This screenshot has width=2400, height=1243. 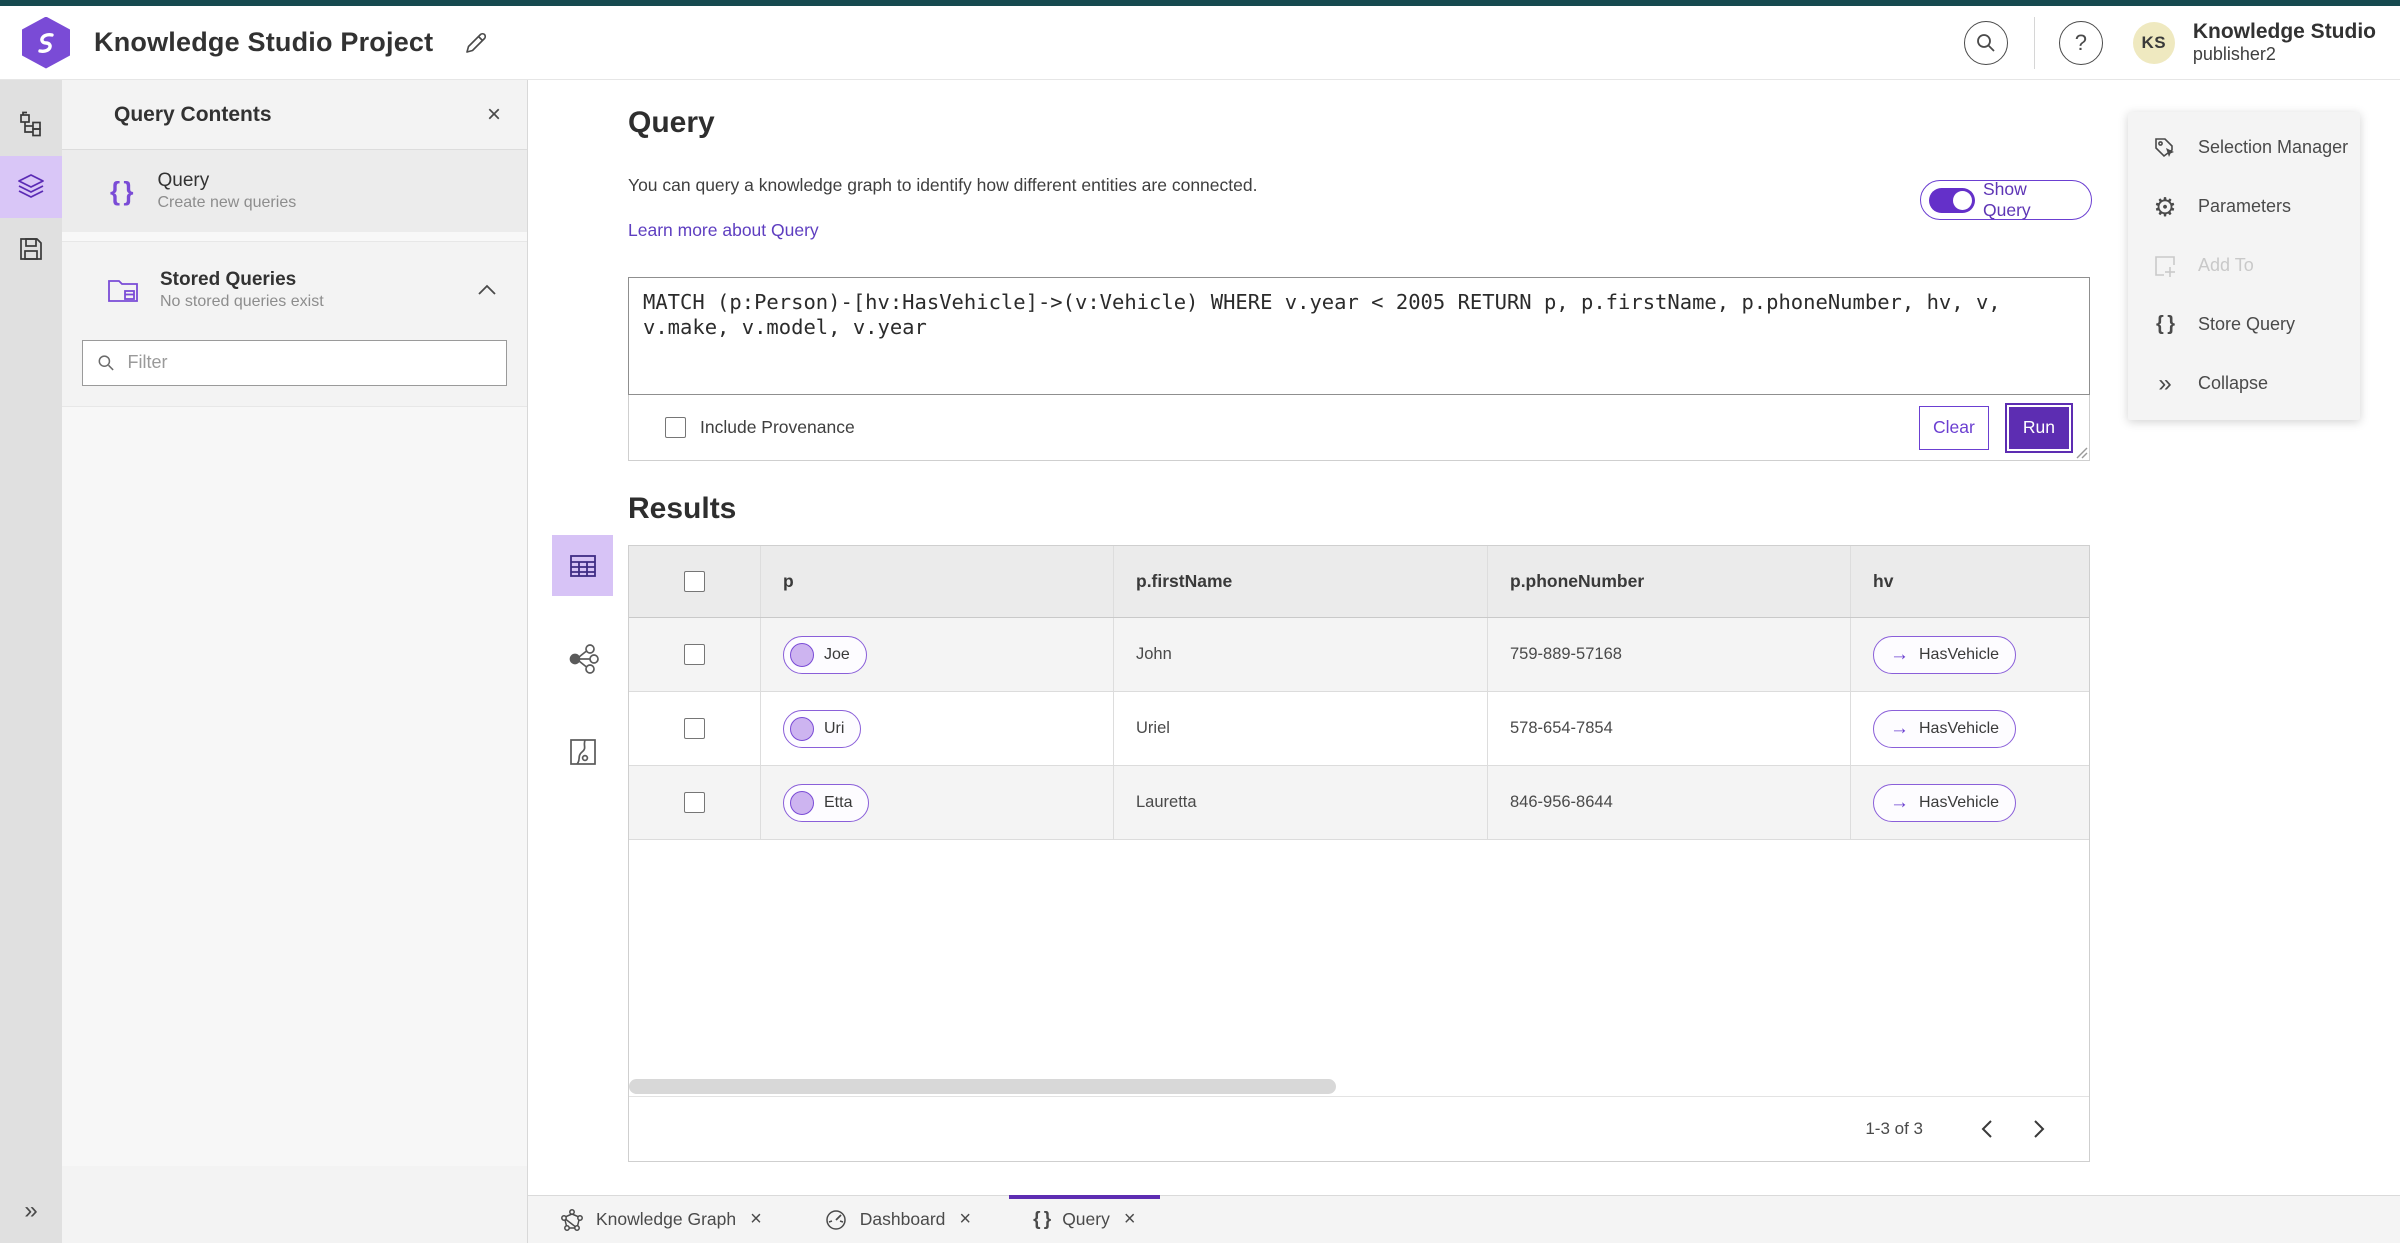 I want to click on chevron-left-icon, so click(x=1987, y=1129).